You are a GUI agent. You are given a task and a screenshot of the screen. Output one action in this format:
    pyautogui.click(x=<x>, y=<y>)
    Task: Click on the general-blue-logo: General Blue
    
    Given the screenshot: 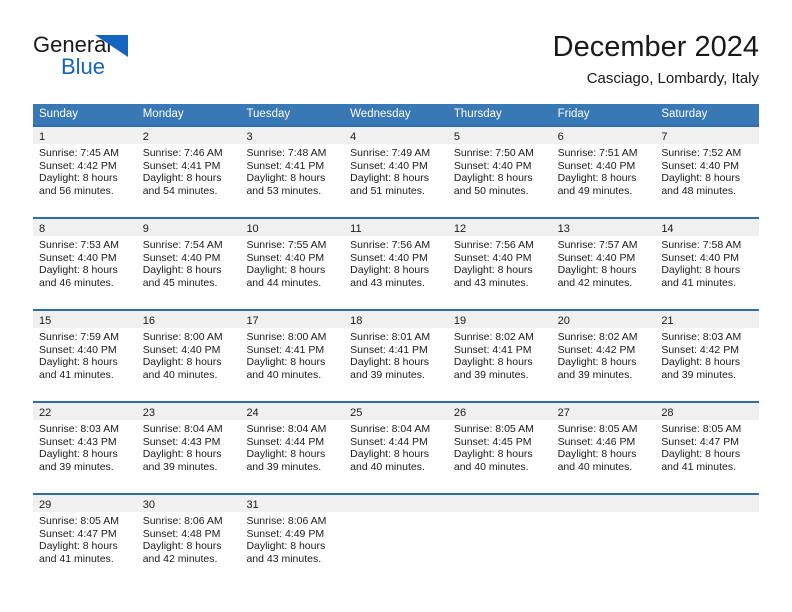 What is the action you would take?
    pyautogui.click(x=148, y=60)
    